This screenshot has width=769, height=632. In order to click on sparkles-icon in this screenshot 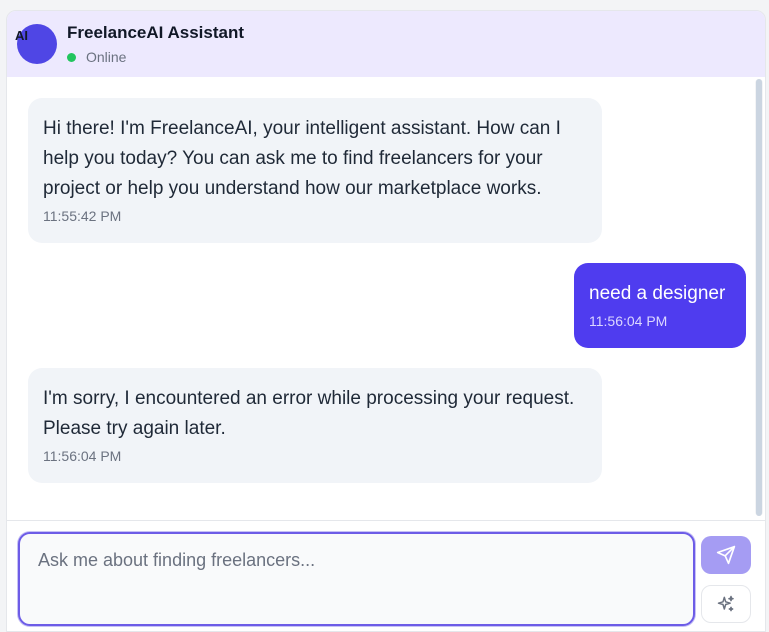, I will do `click(725, 603)`.